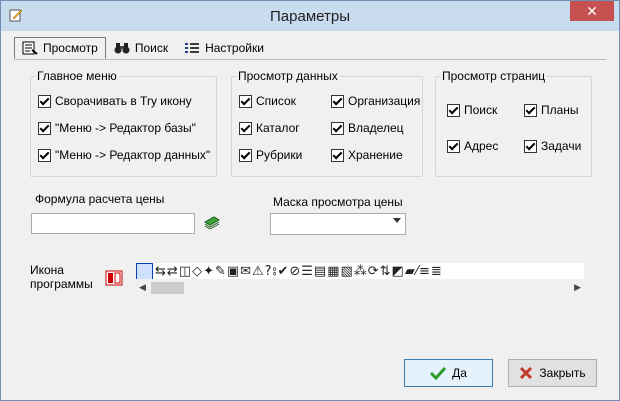 Image resolution: width=620 pixels, height=401 pixels. Describe the element at coordinates (100, 199) in the screenshot. I see `price-formula-label: Формула расчета цены` at that location.